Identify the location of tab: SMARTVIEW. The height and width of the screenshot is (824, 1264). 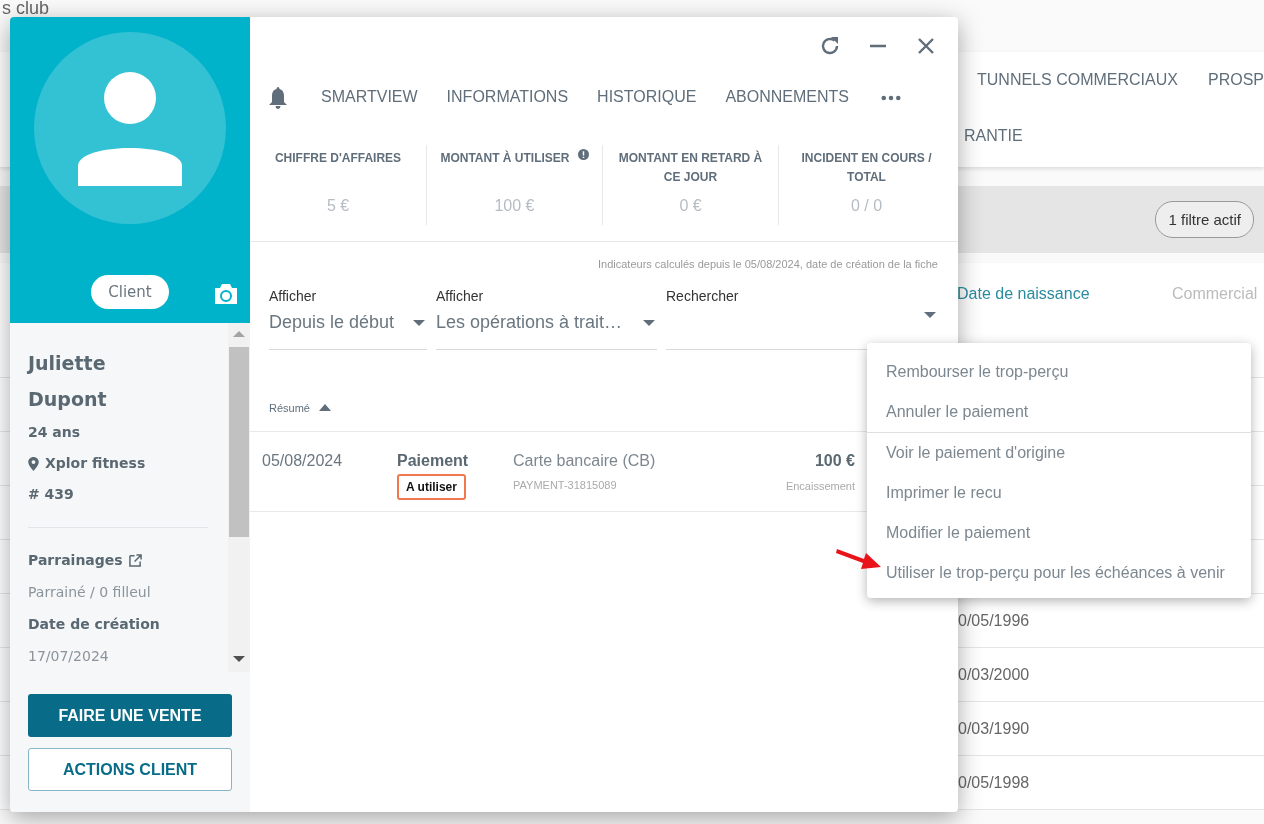
(369, 98).